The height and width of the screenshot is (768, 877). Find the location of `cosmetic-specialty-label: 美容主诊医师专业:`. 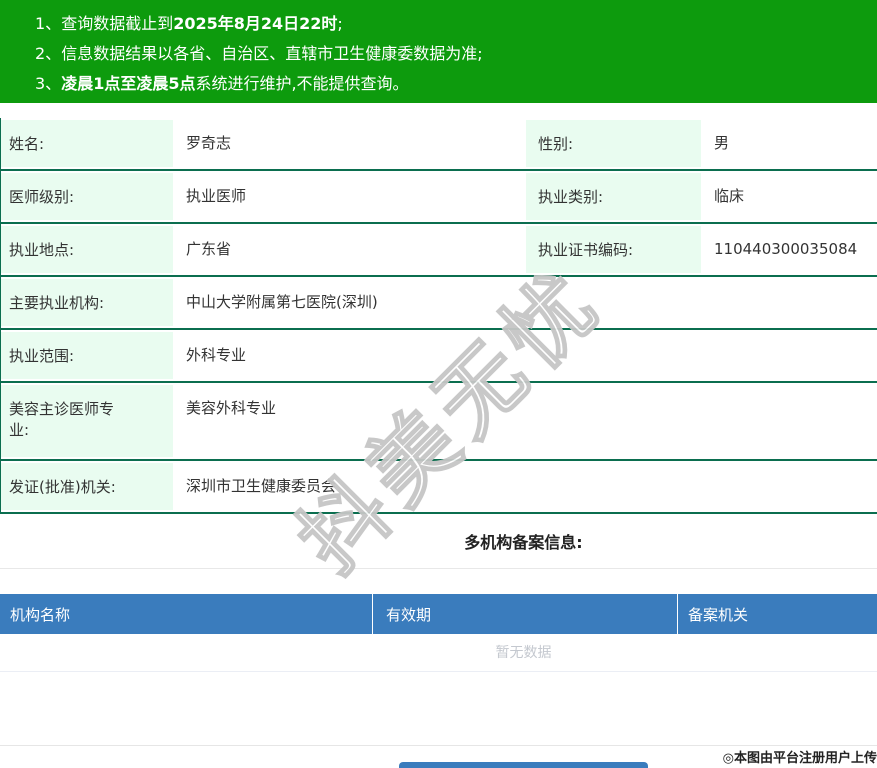

cosmetic-specialty-label: 美容主诊医师专业: is located at coordinates (62, 419).